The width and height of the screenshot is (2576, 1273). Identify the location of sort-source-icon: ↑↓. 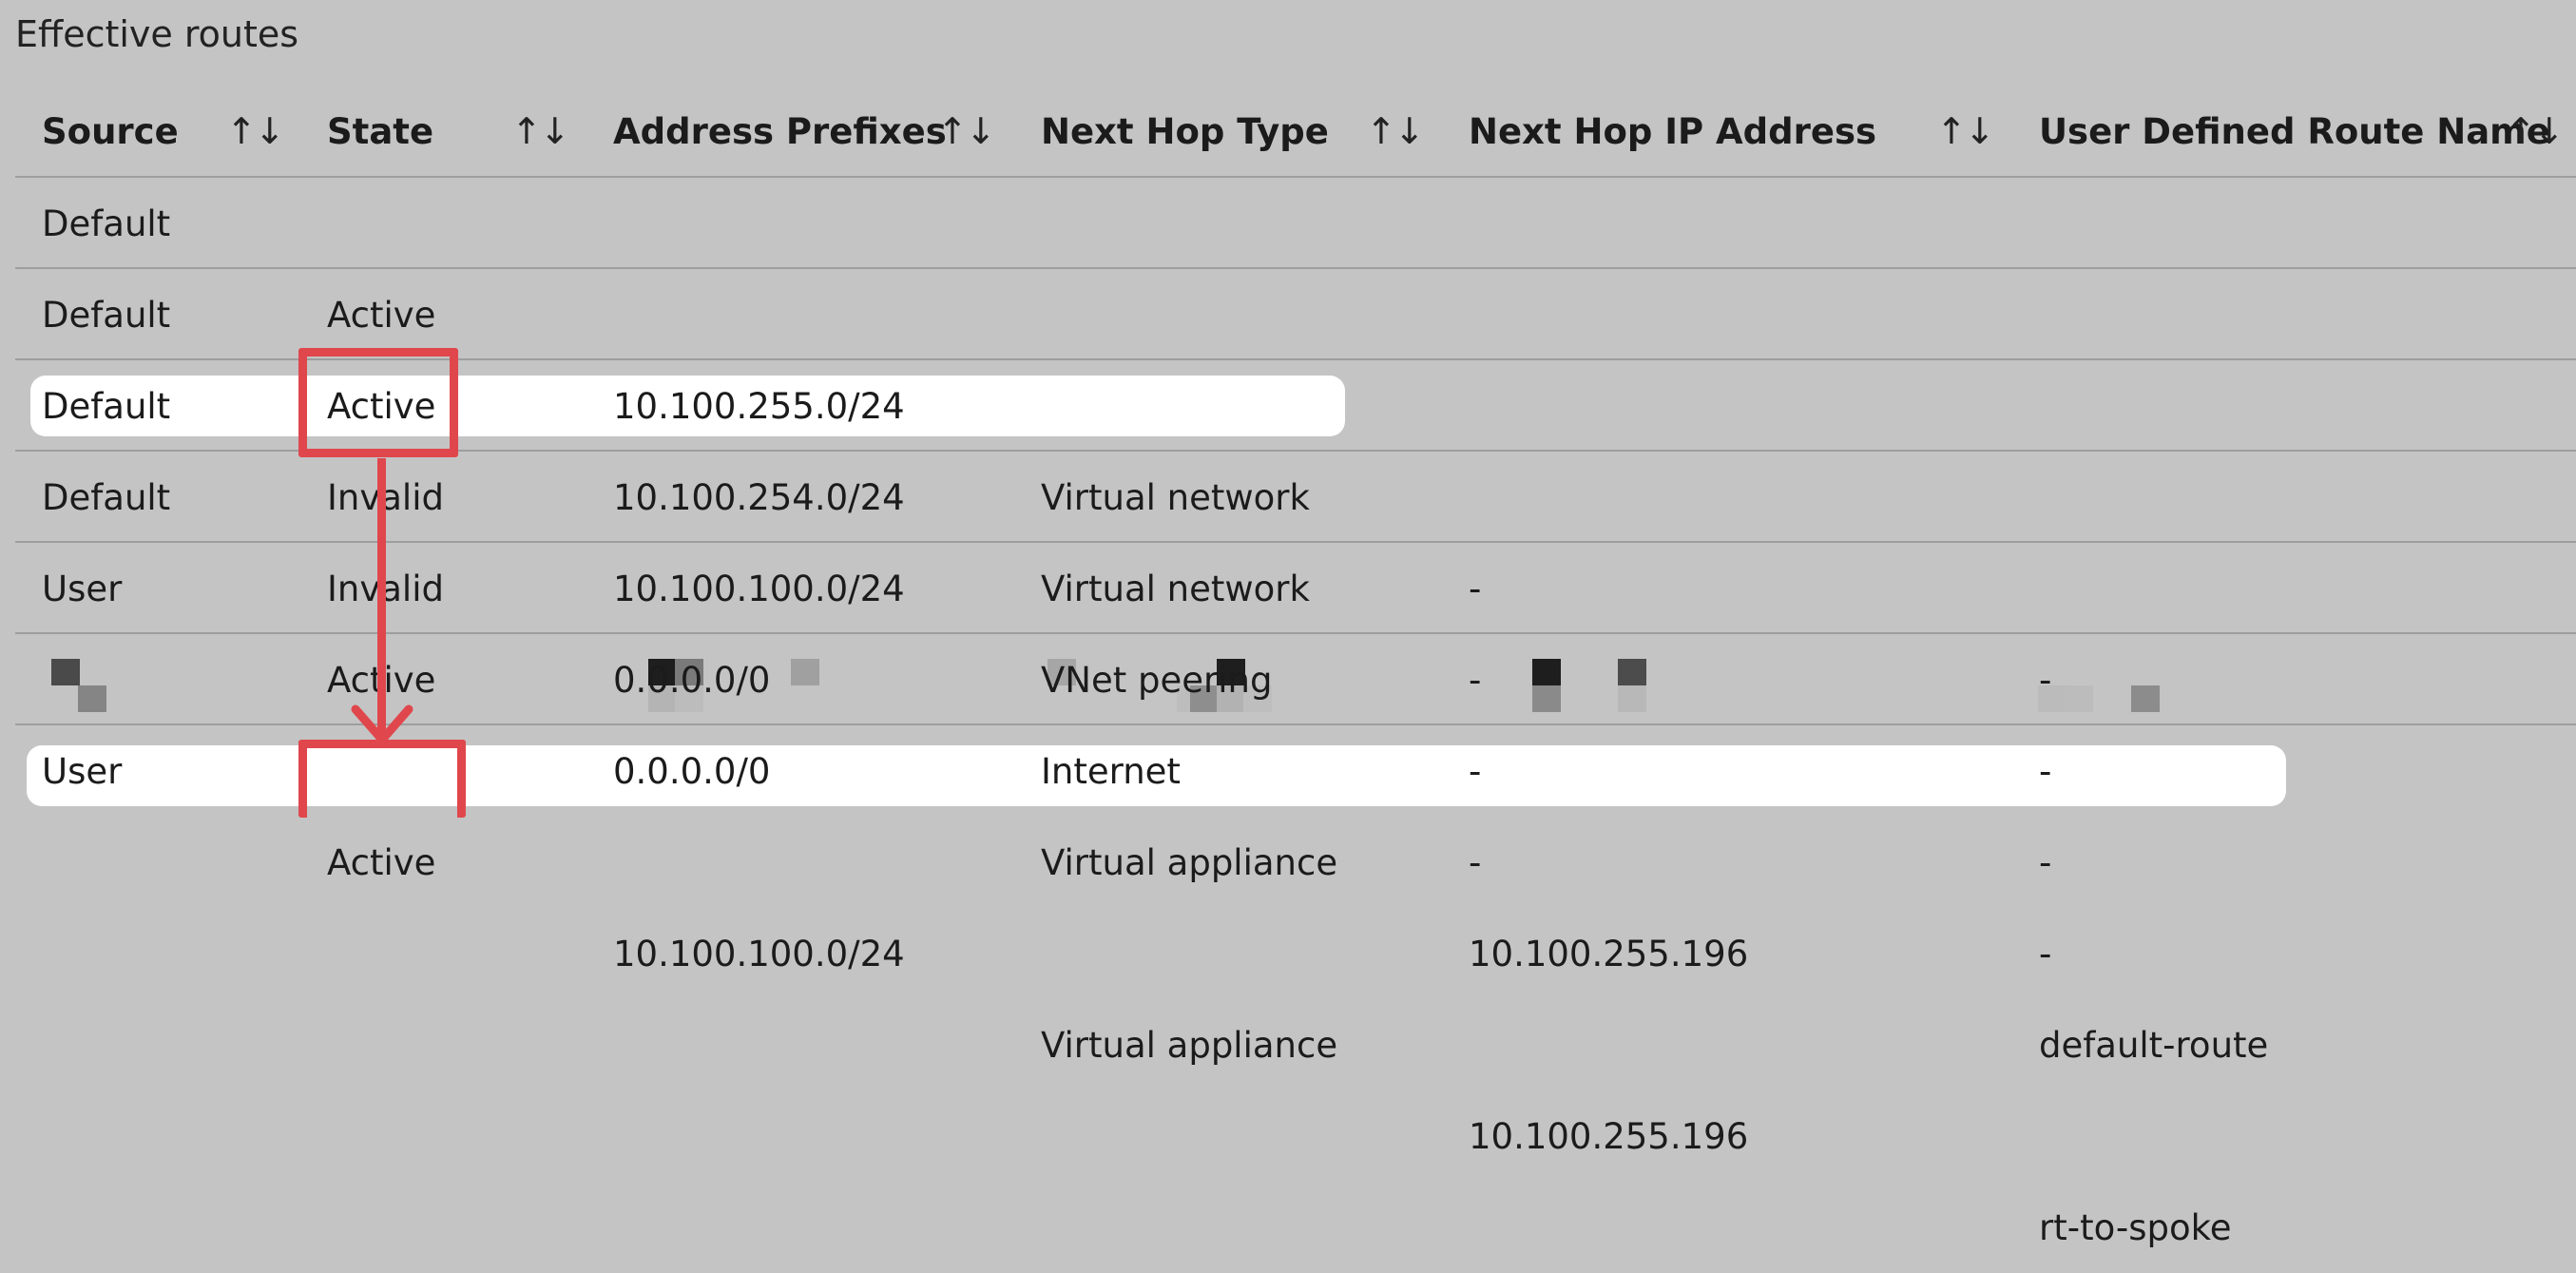
(256, 131).